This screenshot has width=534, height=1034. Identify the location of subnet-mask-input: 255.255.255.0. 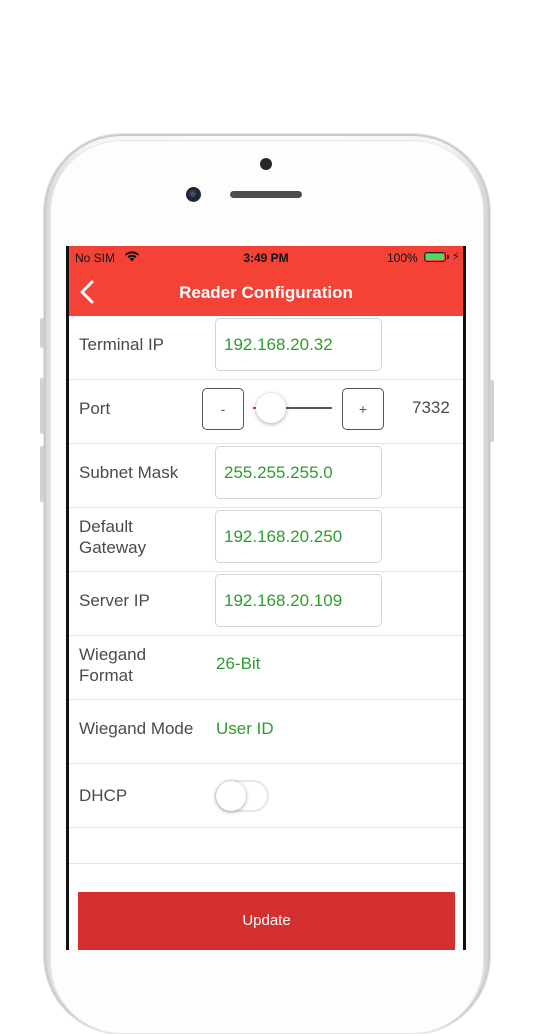
(298, 472).